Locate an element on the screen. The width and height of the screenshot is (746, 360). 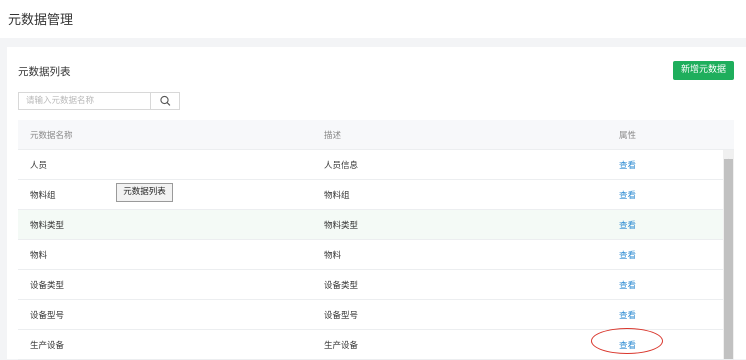
search-input is located at coordinates (84, 101).